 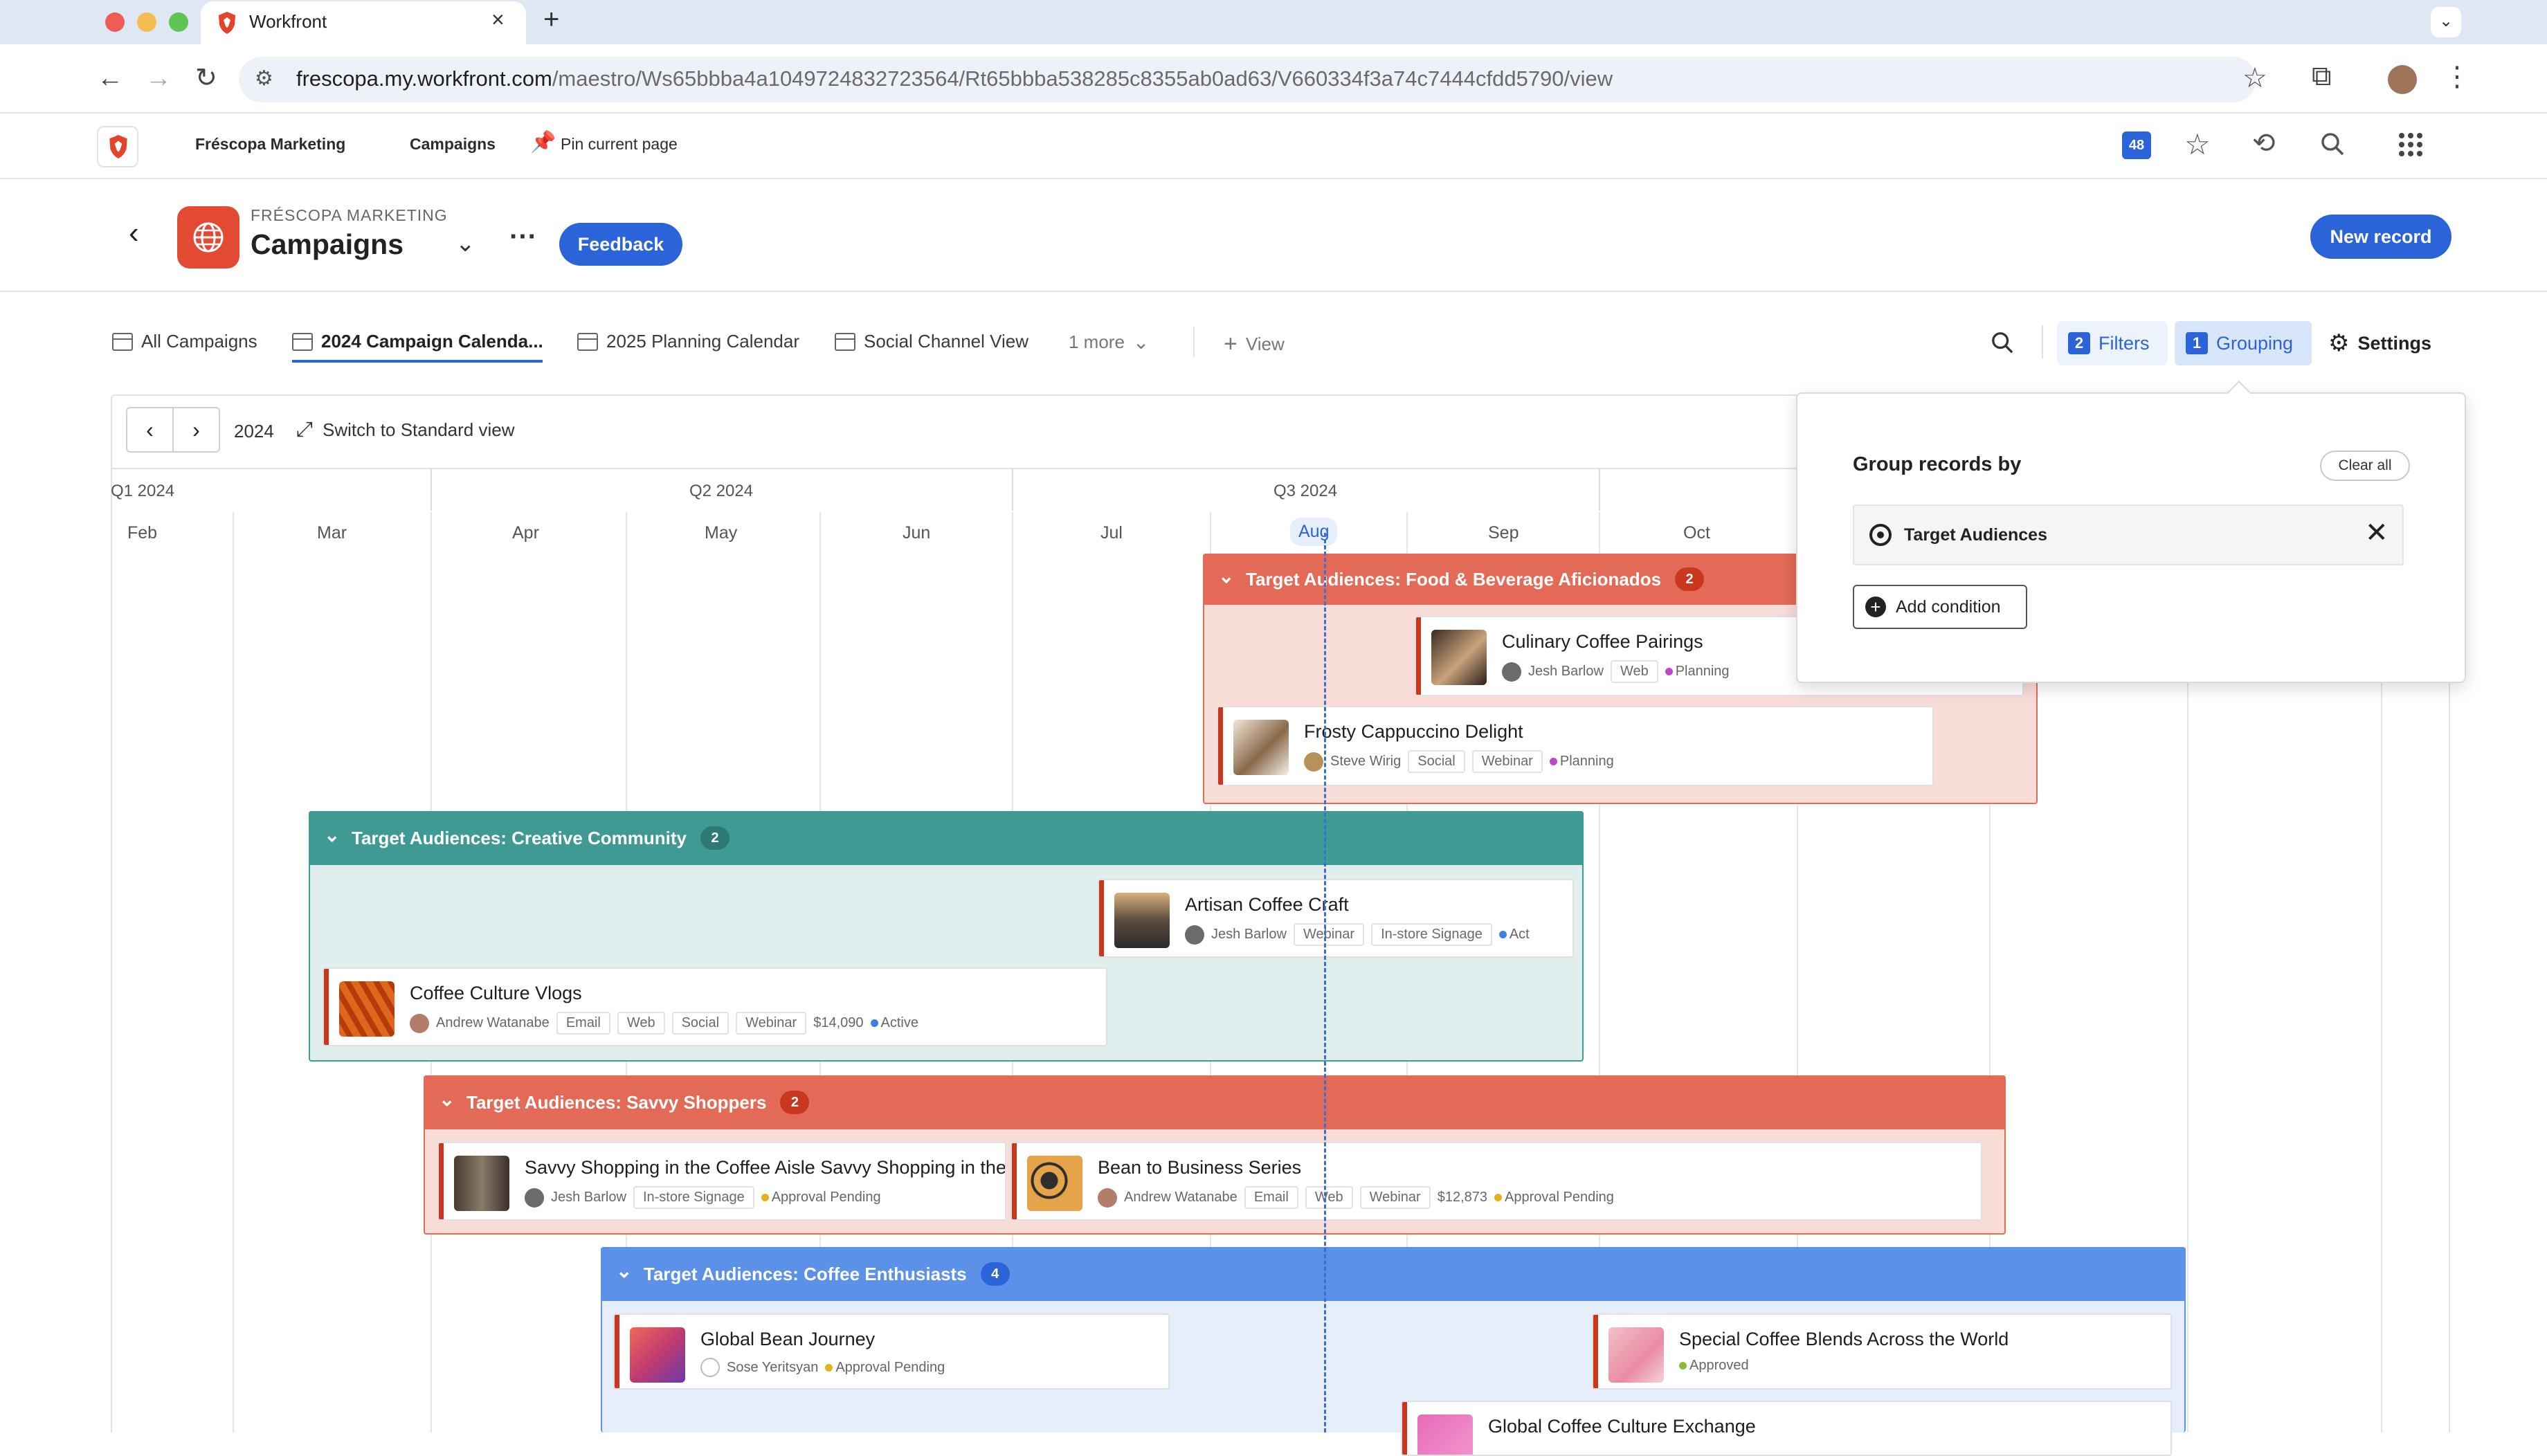 I want to click on switch-to-standard-view: ⤢ Switch to Standard view, so click(x=405, y=430).